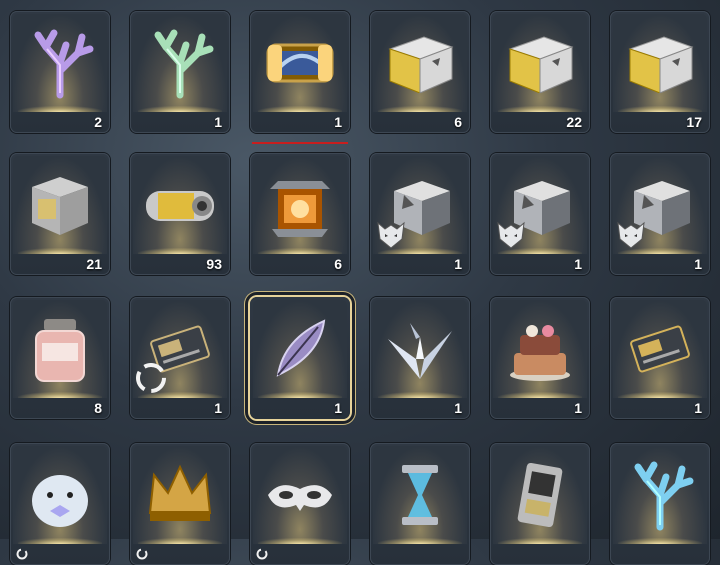 This screenshot has width=720, height=565. What do you see at coordinates (694, 122) in the screenshot?
I see `item-quantity: 17` at bounding box center [694, 122].